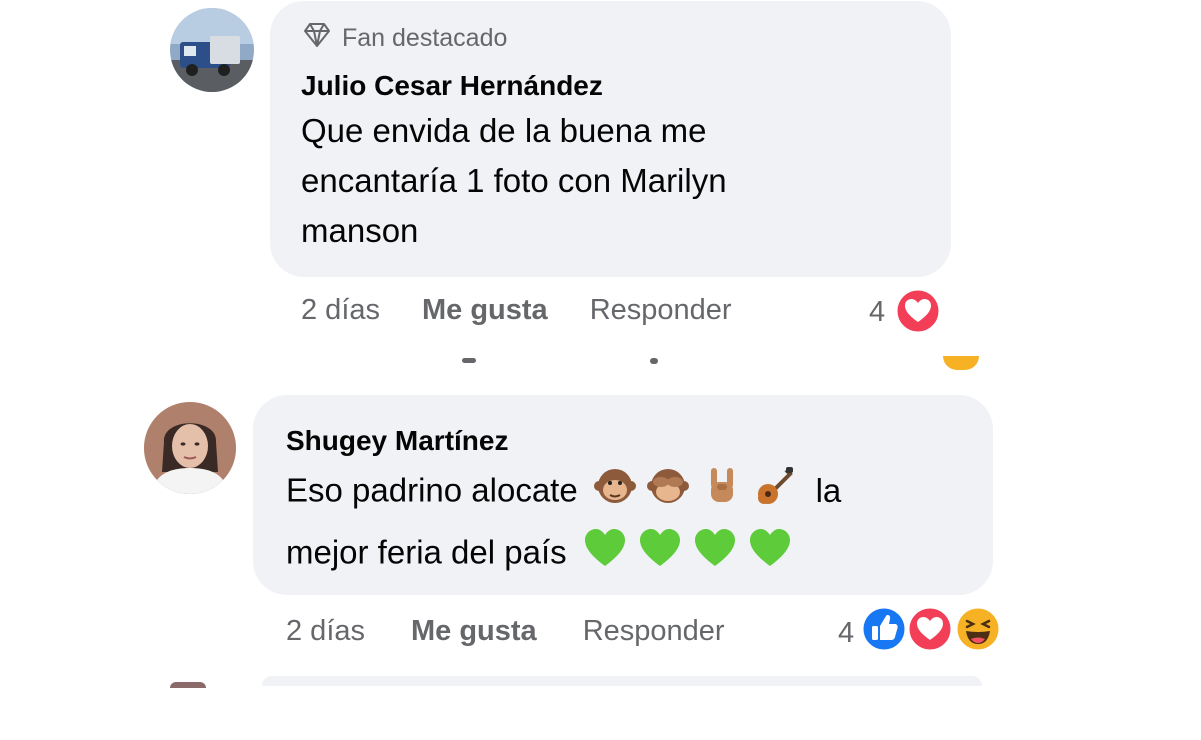 The height and width of the screenshot is (740, 1201). I want to click on comment-text-segment: mejor feria del país, so click(426, 552).